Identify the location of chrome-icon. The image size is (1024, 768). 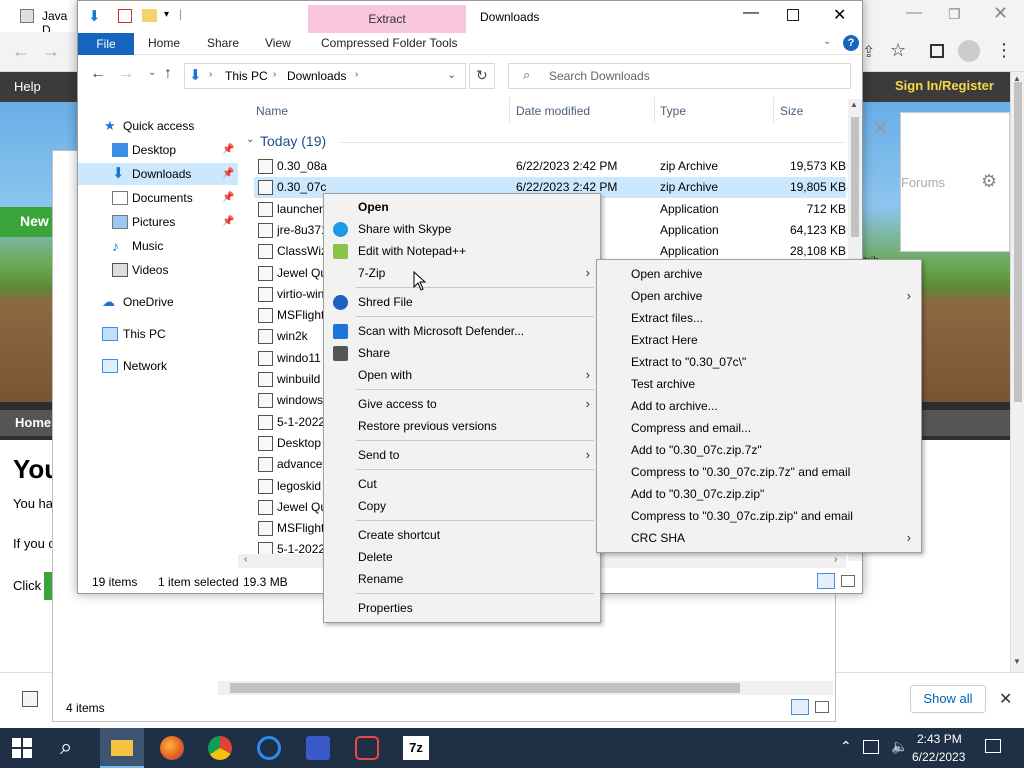
(220, 748).